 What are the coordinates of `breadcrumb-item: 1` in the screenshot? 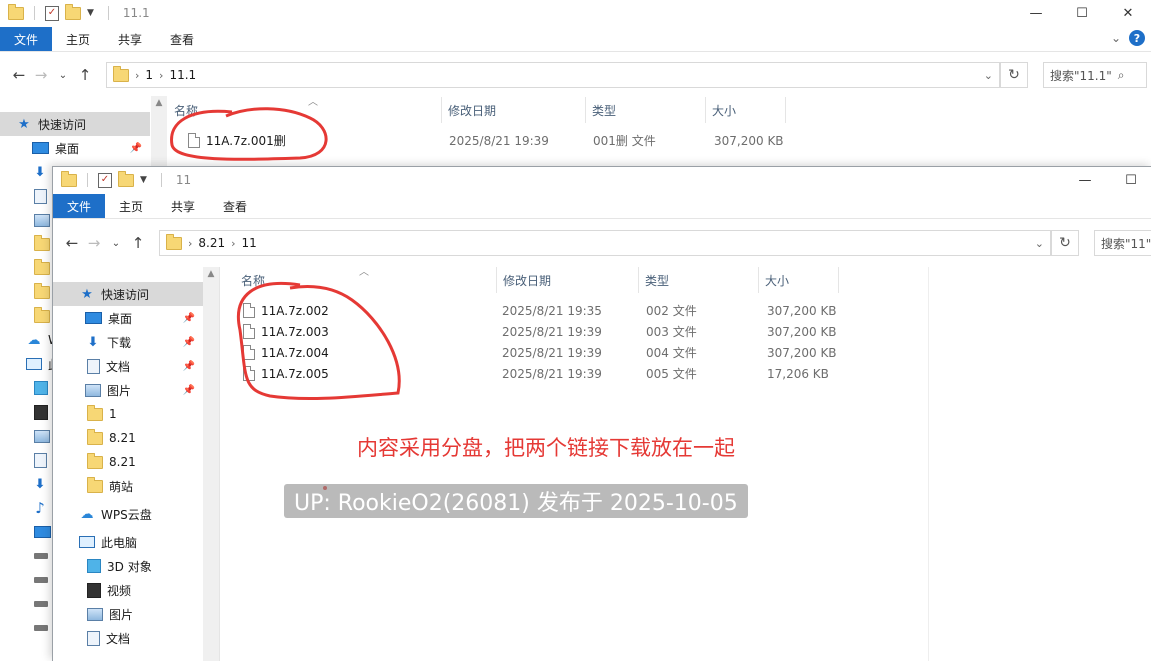 It's located at (149, 75).